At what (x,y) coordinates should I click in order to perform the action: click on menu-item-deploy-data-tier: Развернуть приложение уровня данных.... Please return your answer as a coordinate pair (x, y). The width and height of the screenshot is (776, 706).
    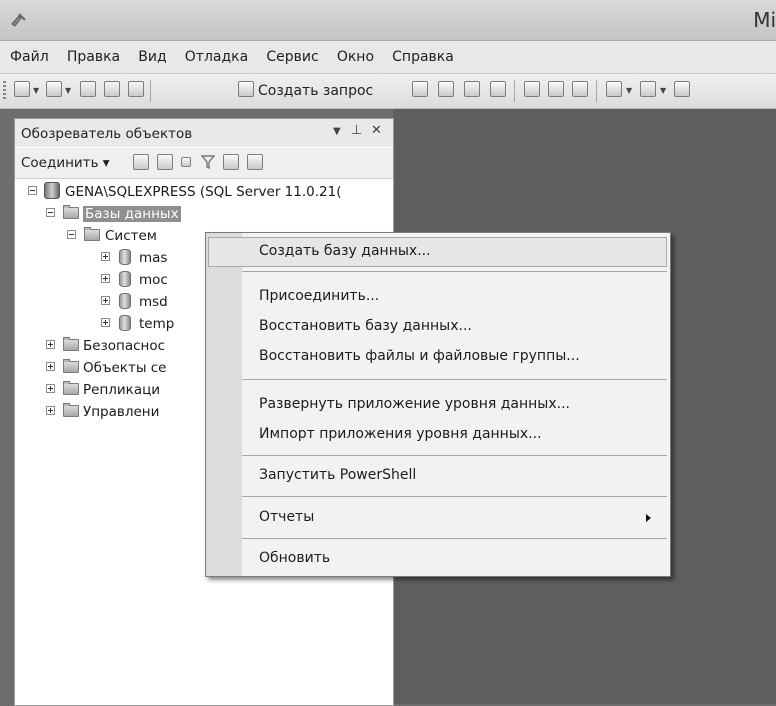
    Looking at the image, I should click on (437, 405).